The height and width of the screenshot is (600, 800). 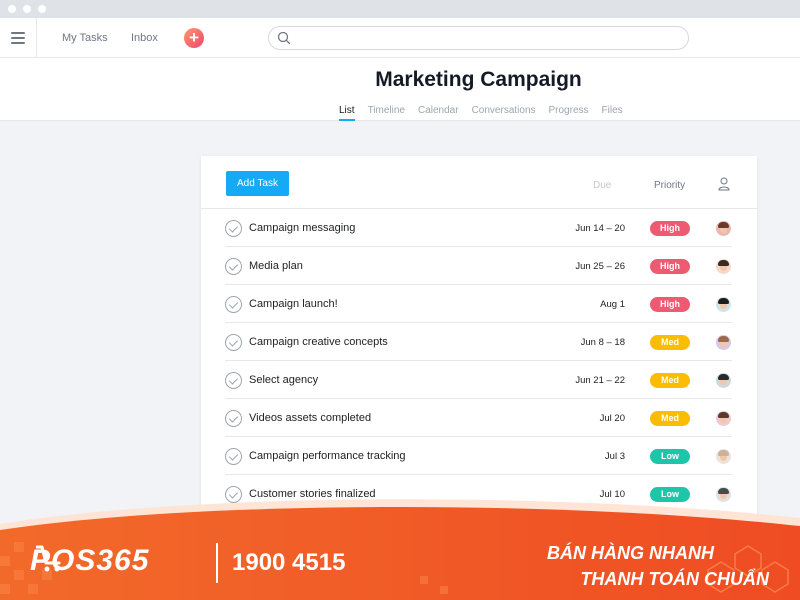 What do you see at coordinates (478, 418) in the screenshot?
I see `task-row: Videos assets completed Jul 20 Med` at bounding box center [478, 418].